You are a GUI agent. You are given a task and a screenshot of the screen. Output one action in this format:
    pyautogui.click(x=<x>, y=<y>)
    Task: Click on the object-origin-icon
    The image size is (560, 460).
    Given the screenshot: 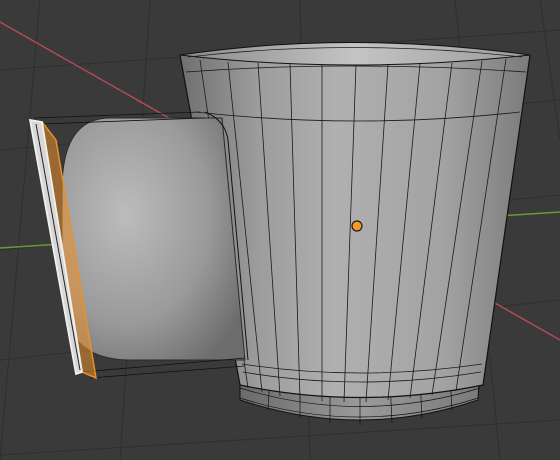 What is the action you would take?
    pyautogui.click(x=357, y=226)
    